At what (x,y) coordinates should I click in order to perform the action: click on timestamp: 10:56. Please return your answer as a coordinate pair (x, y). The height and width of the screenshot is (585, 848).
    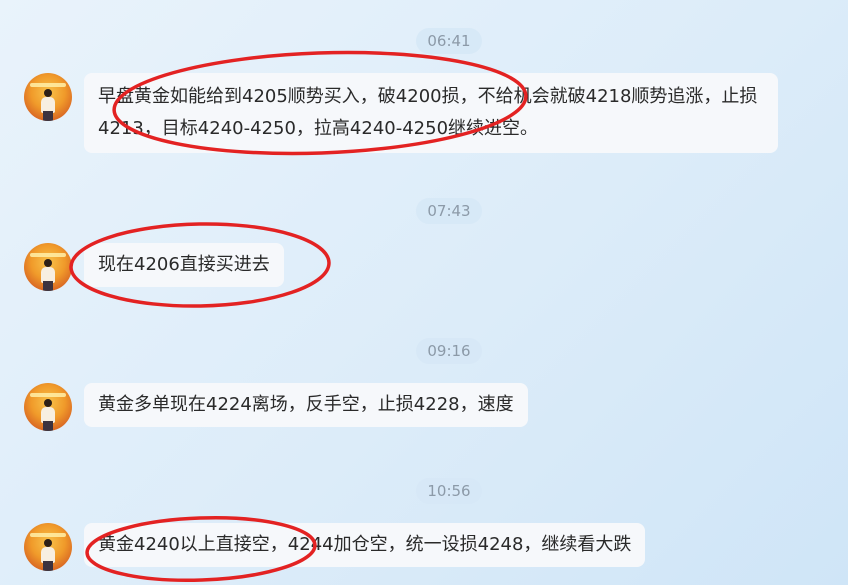
    Looking at the image, I should click on (449, 491).